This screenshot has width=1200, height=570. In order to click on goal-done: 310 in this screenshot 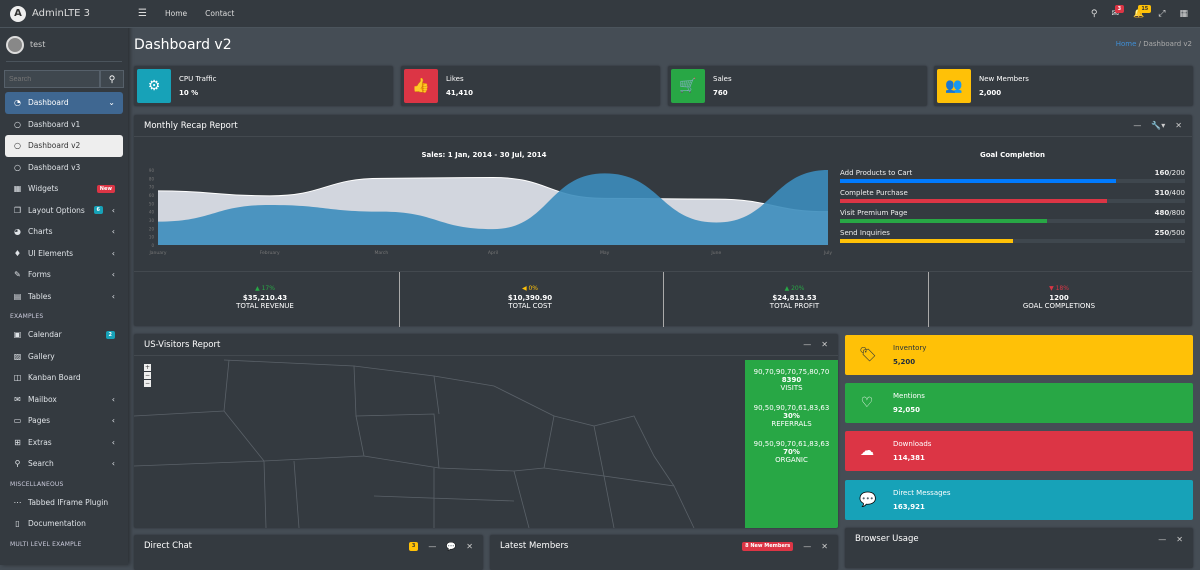, I will do `click(1162, 193)`.